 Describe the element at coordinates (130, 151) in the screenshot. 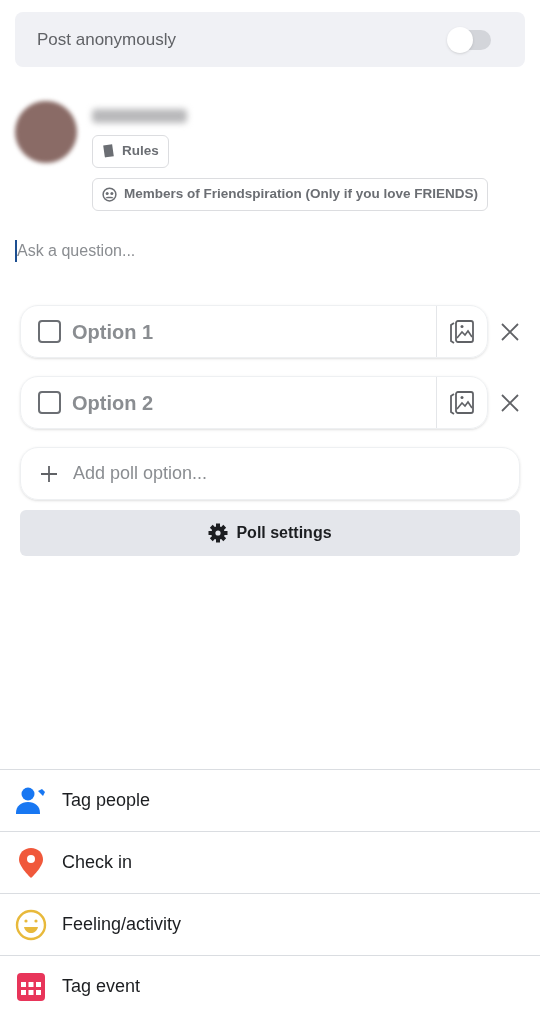

I see `rules-chip: Rules` at that location.